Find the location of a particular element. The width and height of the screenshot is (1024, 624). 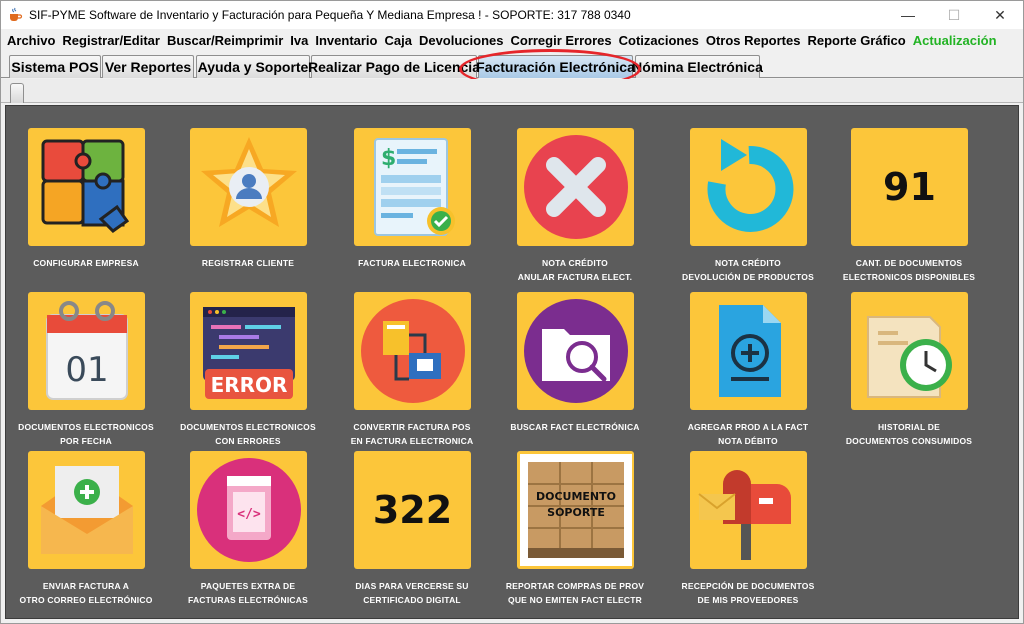

svg-text: ERROR is located at coordinates (248, 385).